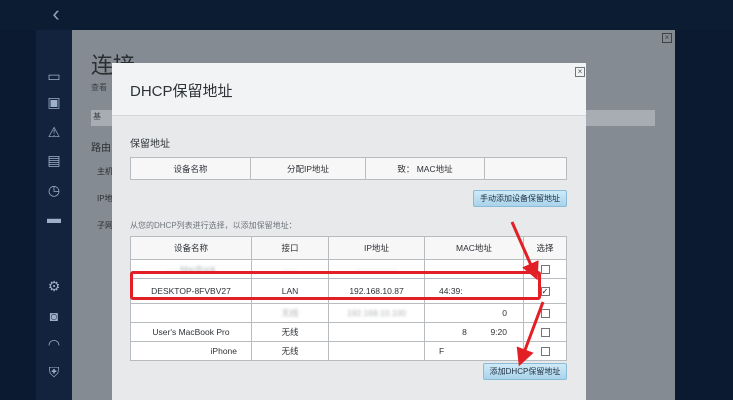  I want to click on back-icon: ‹, so click(56, 15).